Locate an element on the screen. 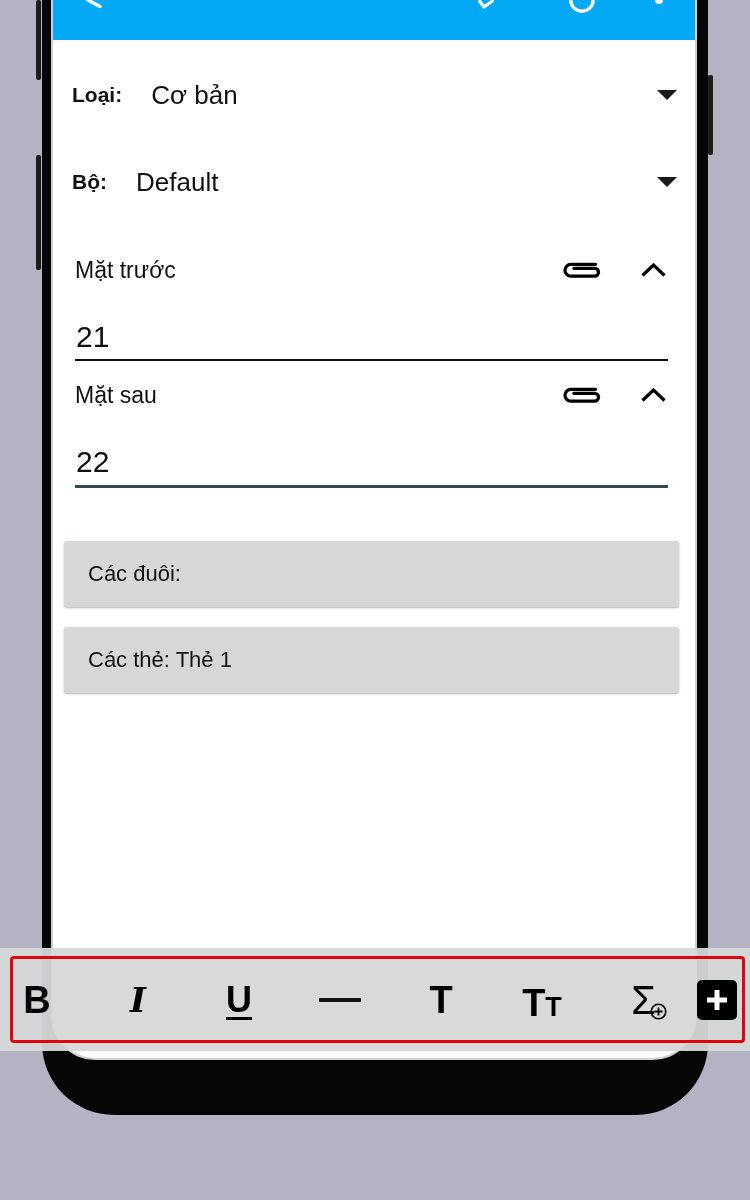 The height and width of the screenshot is (1200, 750). field-label: Loại: is located at coordinates (97, 94).